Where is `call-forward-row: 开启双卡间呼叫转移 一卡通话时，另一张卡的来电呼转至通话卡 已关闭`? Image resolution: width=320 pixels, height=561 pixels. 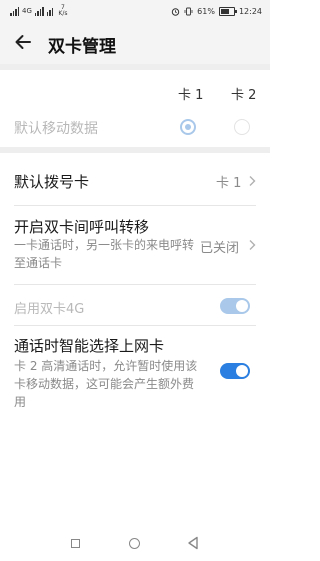
call-forward-row: 开启双卡间呼叫转移 一卡通话时，另一张卡的来电呼转至通话卡 已关闭 is located at coordinates (135, 245).